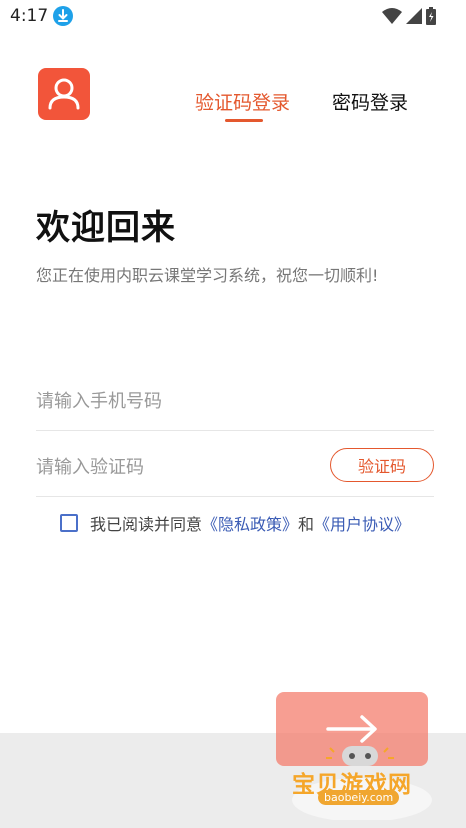  What do you see at coordinates (64, 94) in the screenshot?
I see `app-logo-user-icon` at bounding box center [64, 94].